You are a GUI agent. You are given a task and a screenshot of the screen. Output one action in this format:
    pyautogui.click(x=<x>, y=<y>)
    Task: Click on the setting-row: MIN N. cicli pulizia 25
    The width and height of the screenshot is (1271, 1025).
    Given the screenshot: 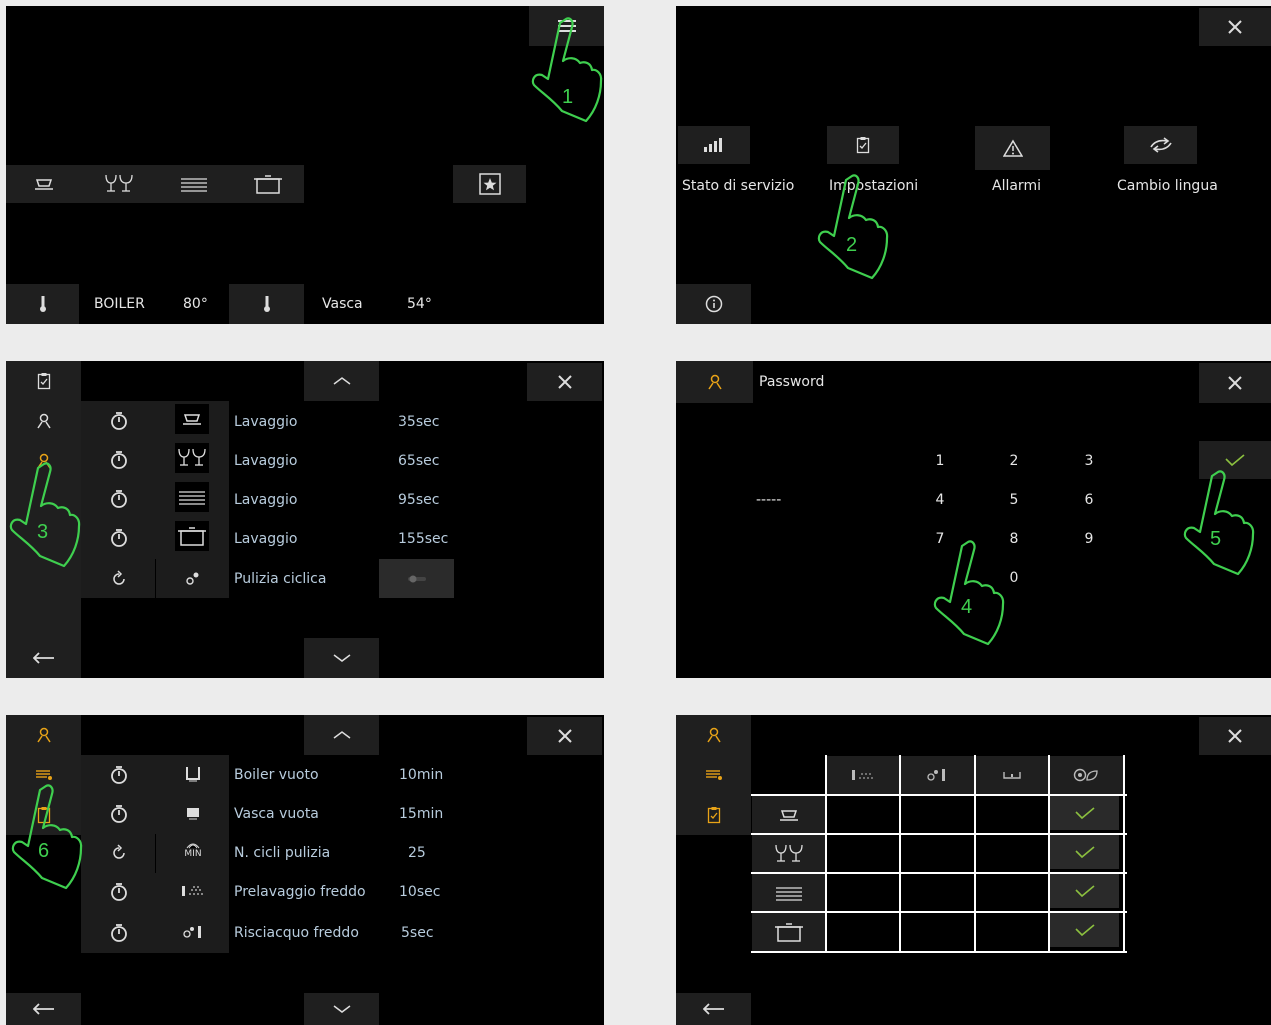 What is the action you would take?
    pyautogui.click(x=342, y=852)
    